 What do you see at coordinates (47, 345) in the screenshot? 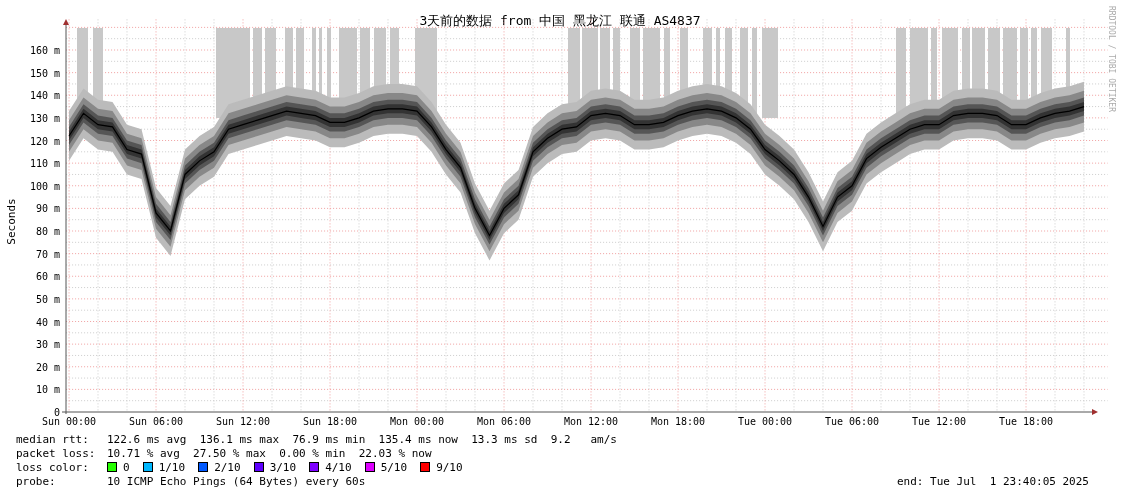
I see `y-tick-label: 30 m` at bounding box center [47, 345].